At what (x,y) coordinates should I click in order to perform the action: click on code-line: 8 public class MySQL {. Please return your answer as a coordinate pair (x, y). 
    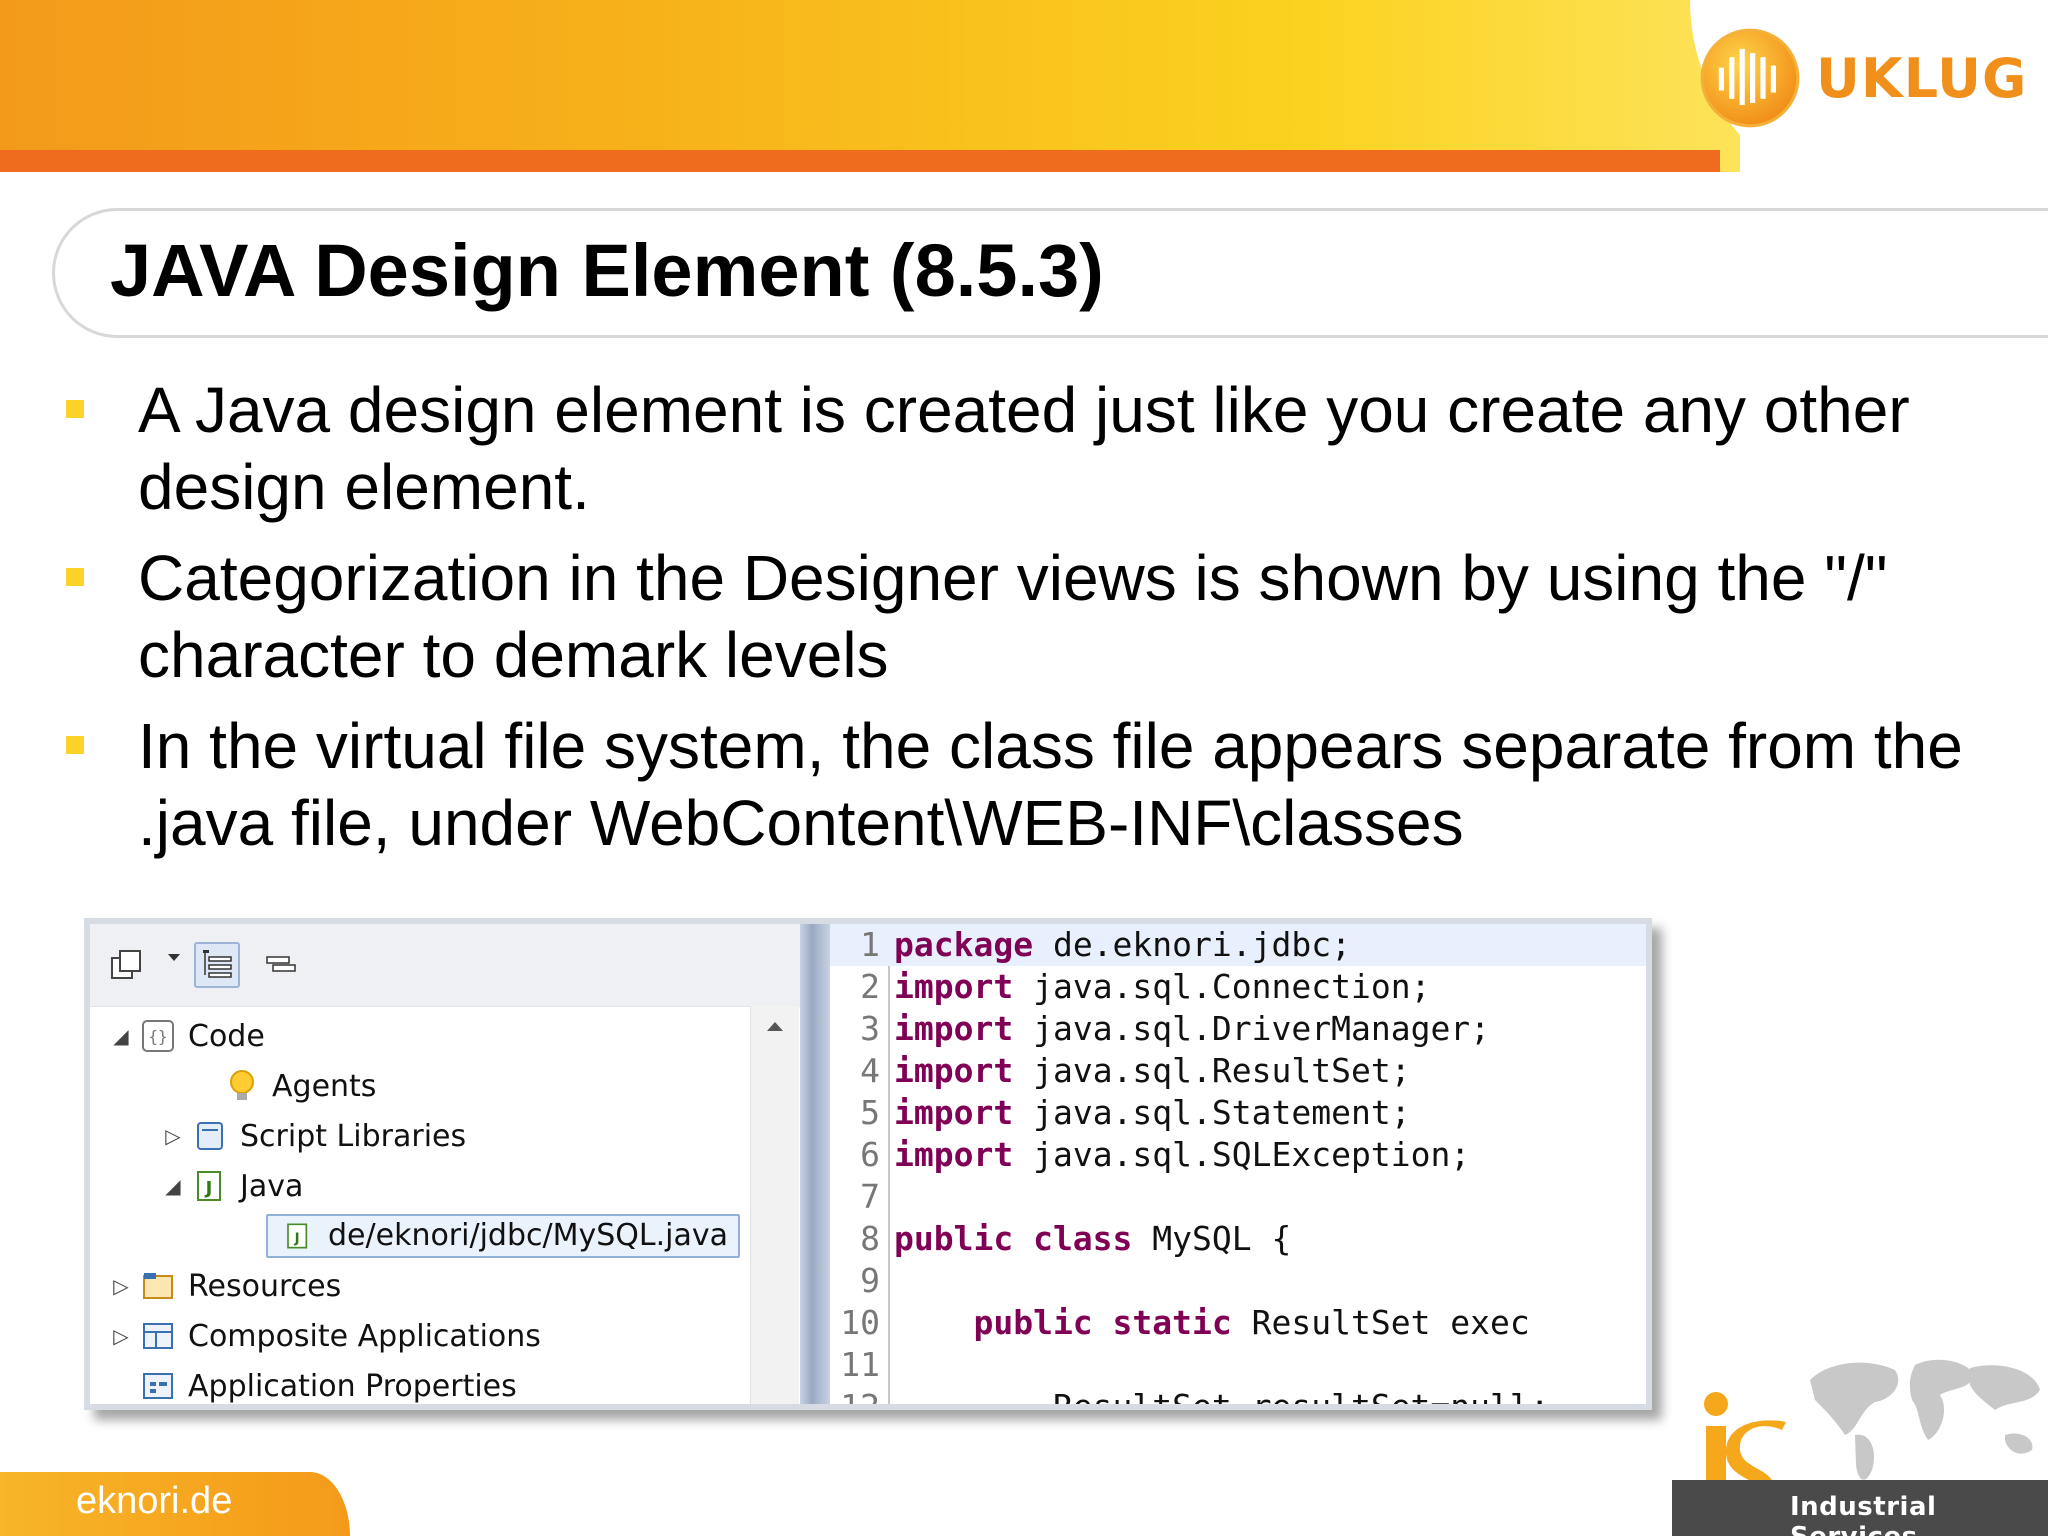
    Looking at the image, I should click on (1238, 1239).